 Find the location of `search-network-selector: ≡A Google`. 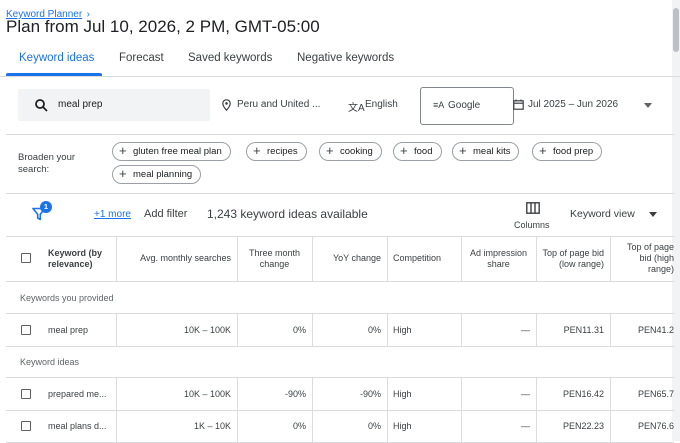

search-network-selector: ≡A Google is located at coordinates (467, 106).